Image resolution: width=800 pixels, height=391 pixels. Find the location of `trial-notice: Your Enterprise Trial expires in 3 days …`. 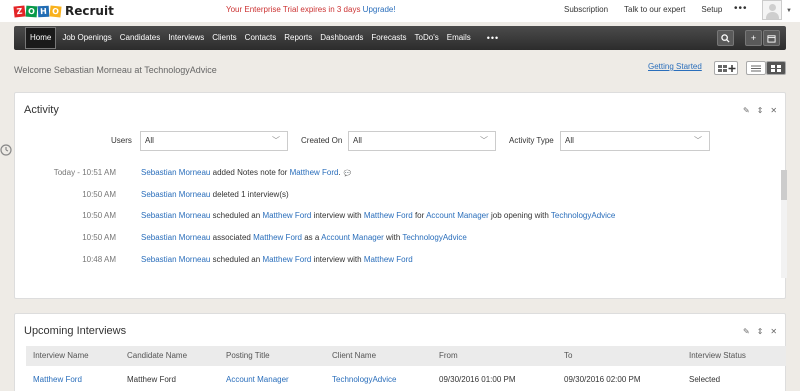

trial-notice: Your Enterprise Trial expires in 3 days … is located at coordinates (311, 9).